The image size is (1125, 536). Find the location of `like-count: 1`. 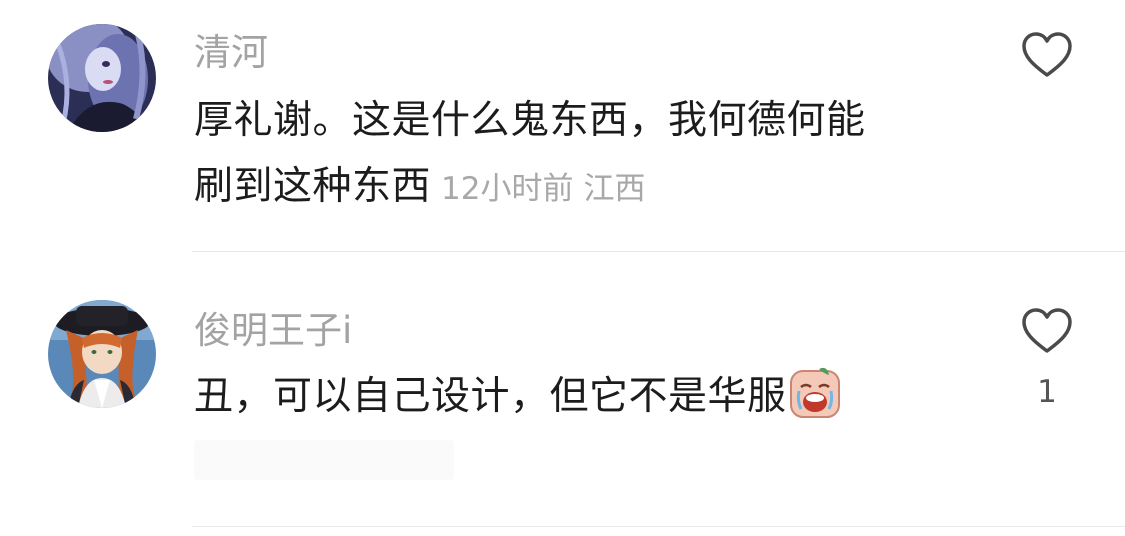

like-count: 1 is located at coordinates (1047, 392).